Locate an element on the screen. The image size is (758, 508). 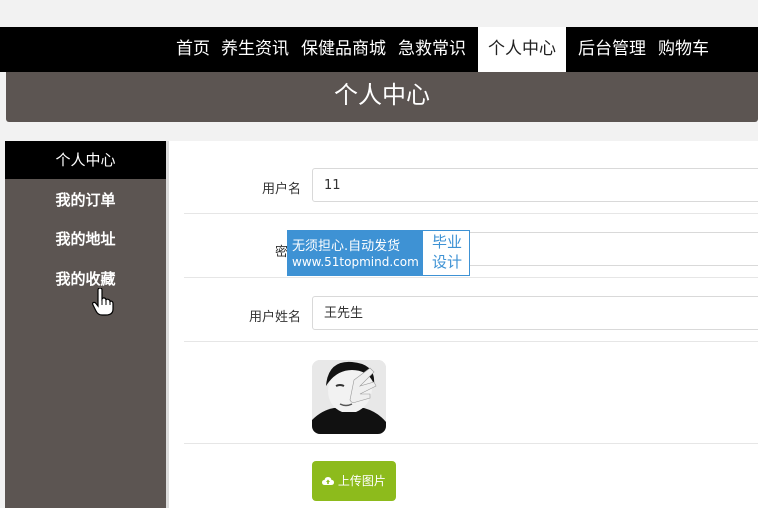
cloud-upload-icon is located at coordinates (330, 481).